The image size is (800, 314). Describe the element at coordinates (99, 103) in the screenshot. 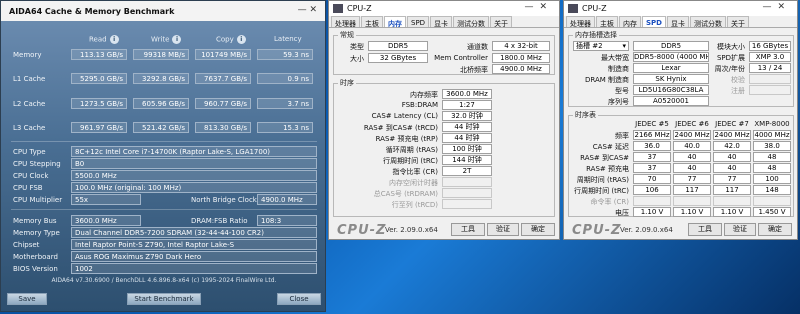

I see `read-value: 1273.5 GB/s` at that location.